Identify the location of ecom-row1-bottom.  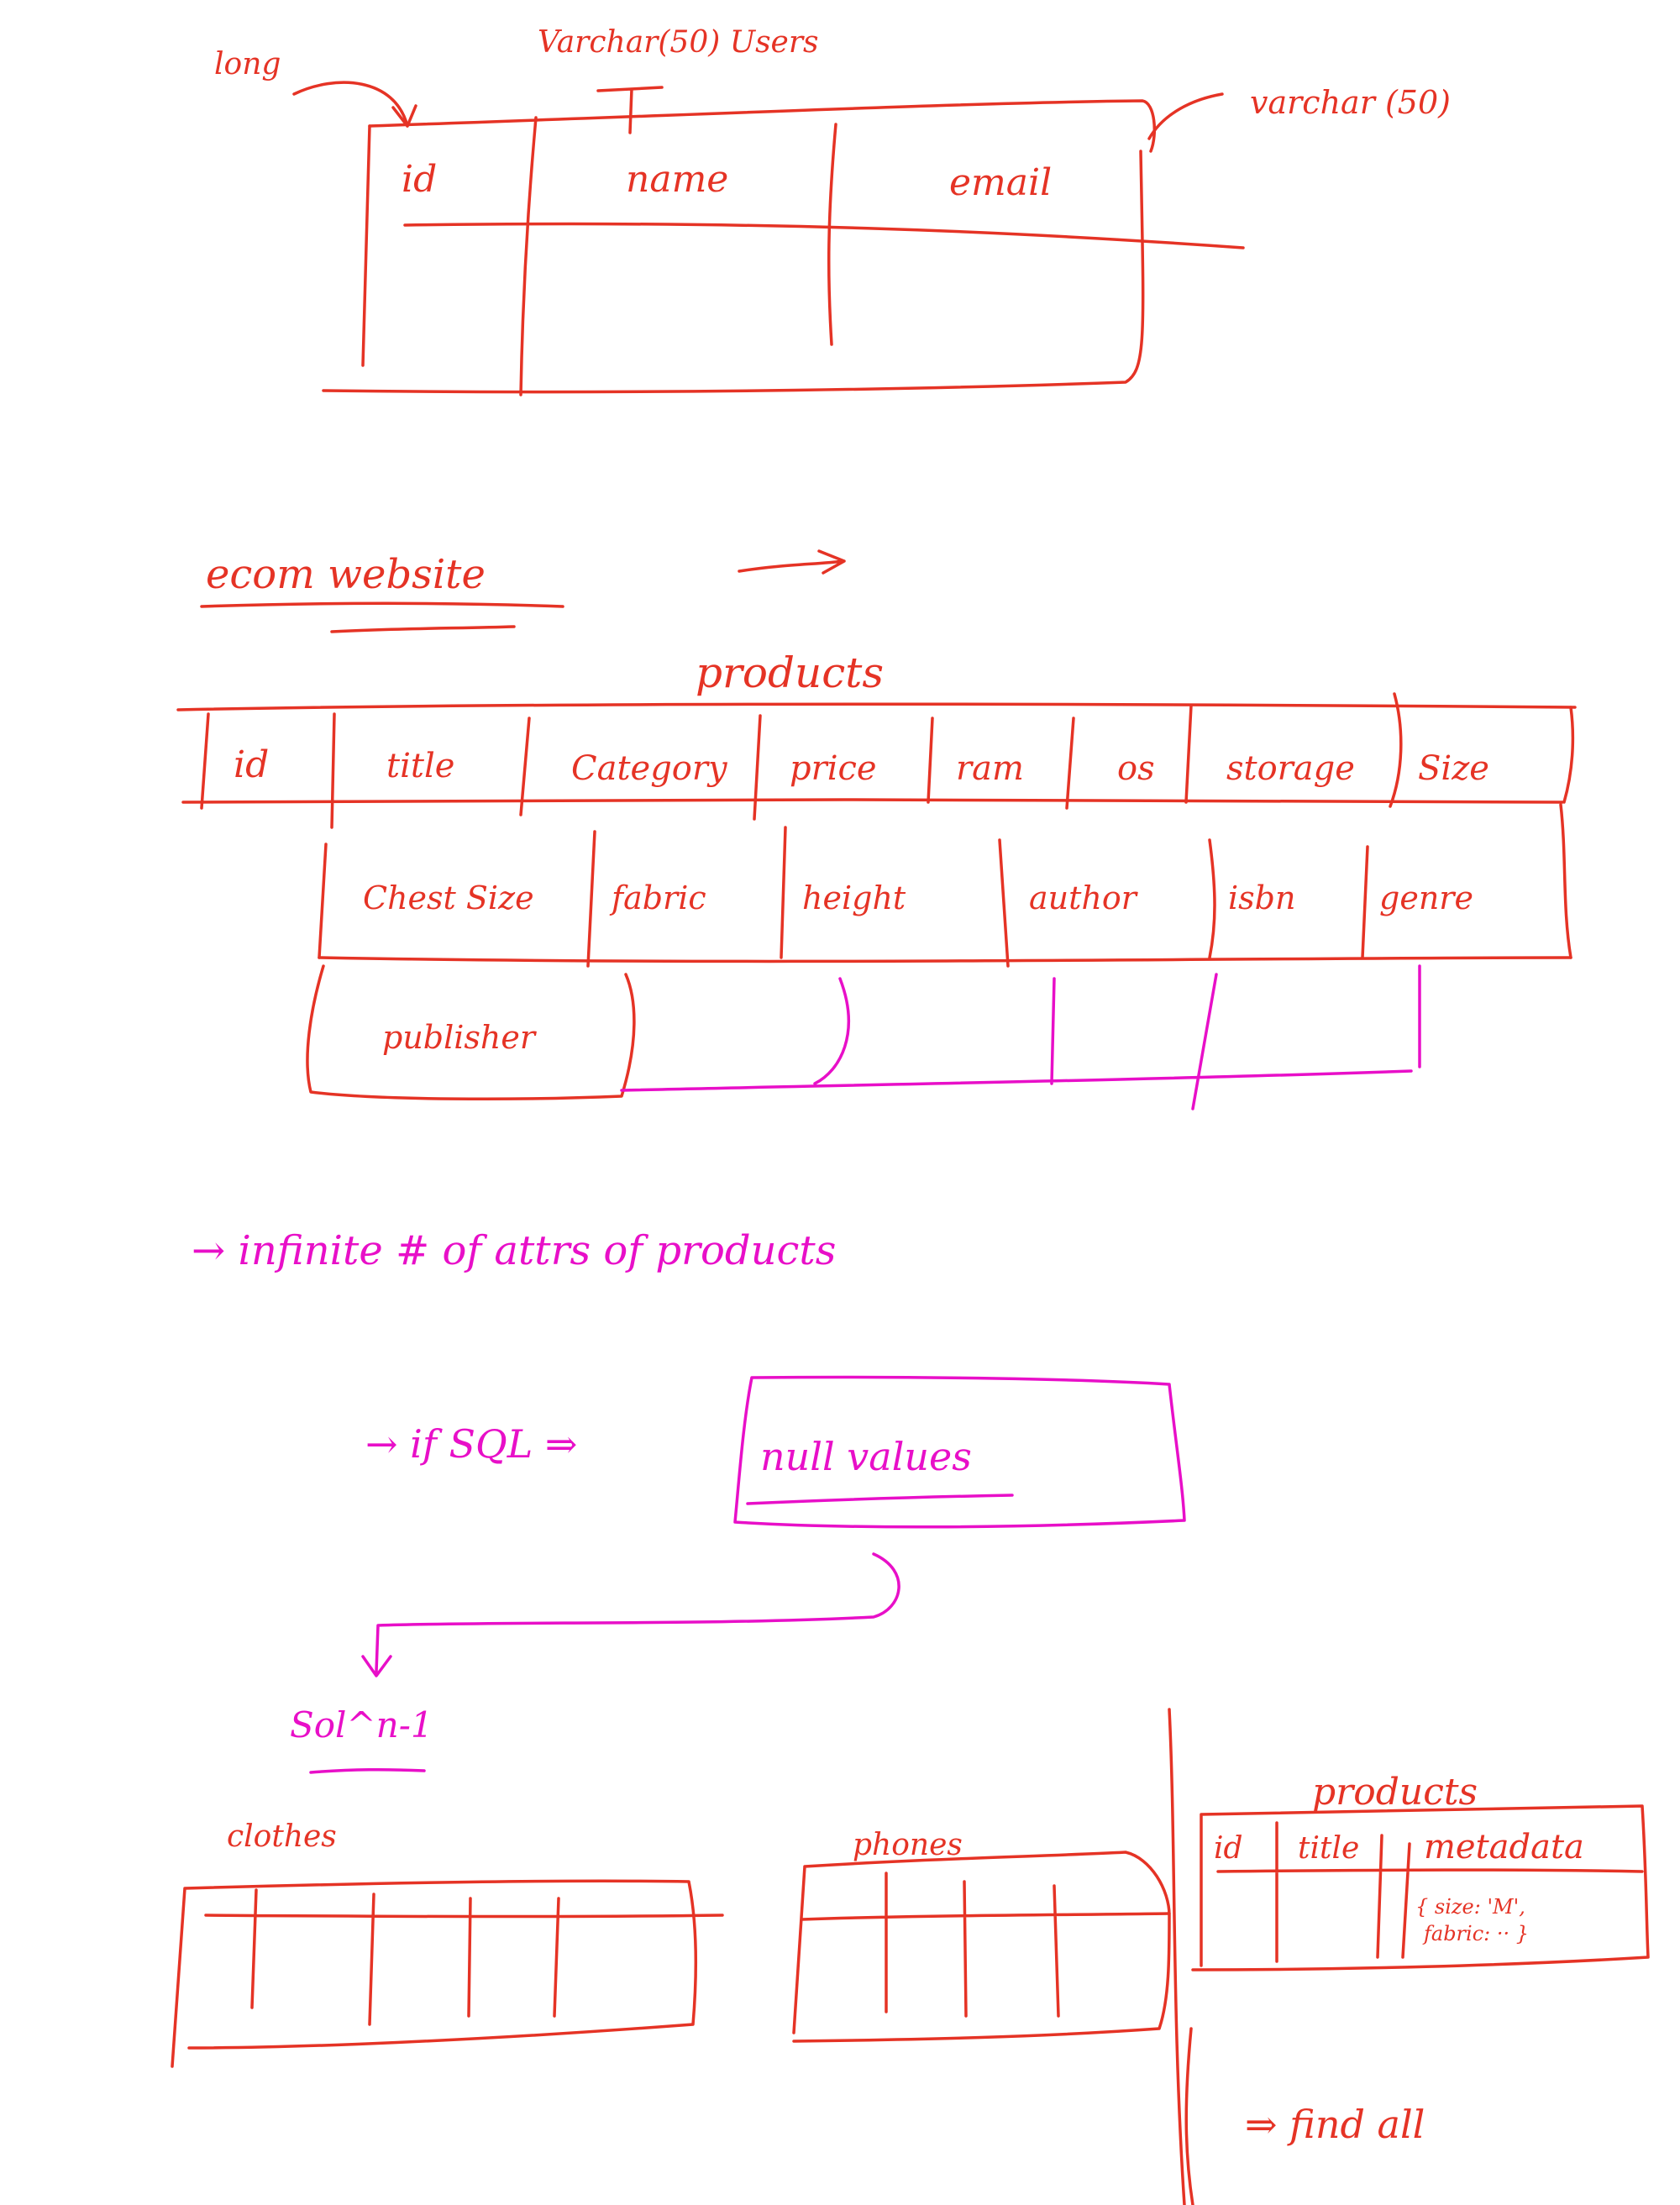
(872, 801).